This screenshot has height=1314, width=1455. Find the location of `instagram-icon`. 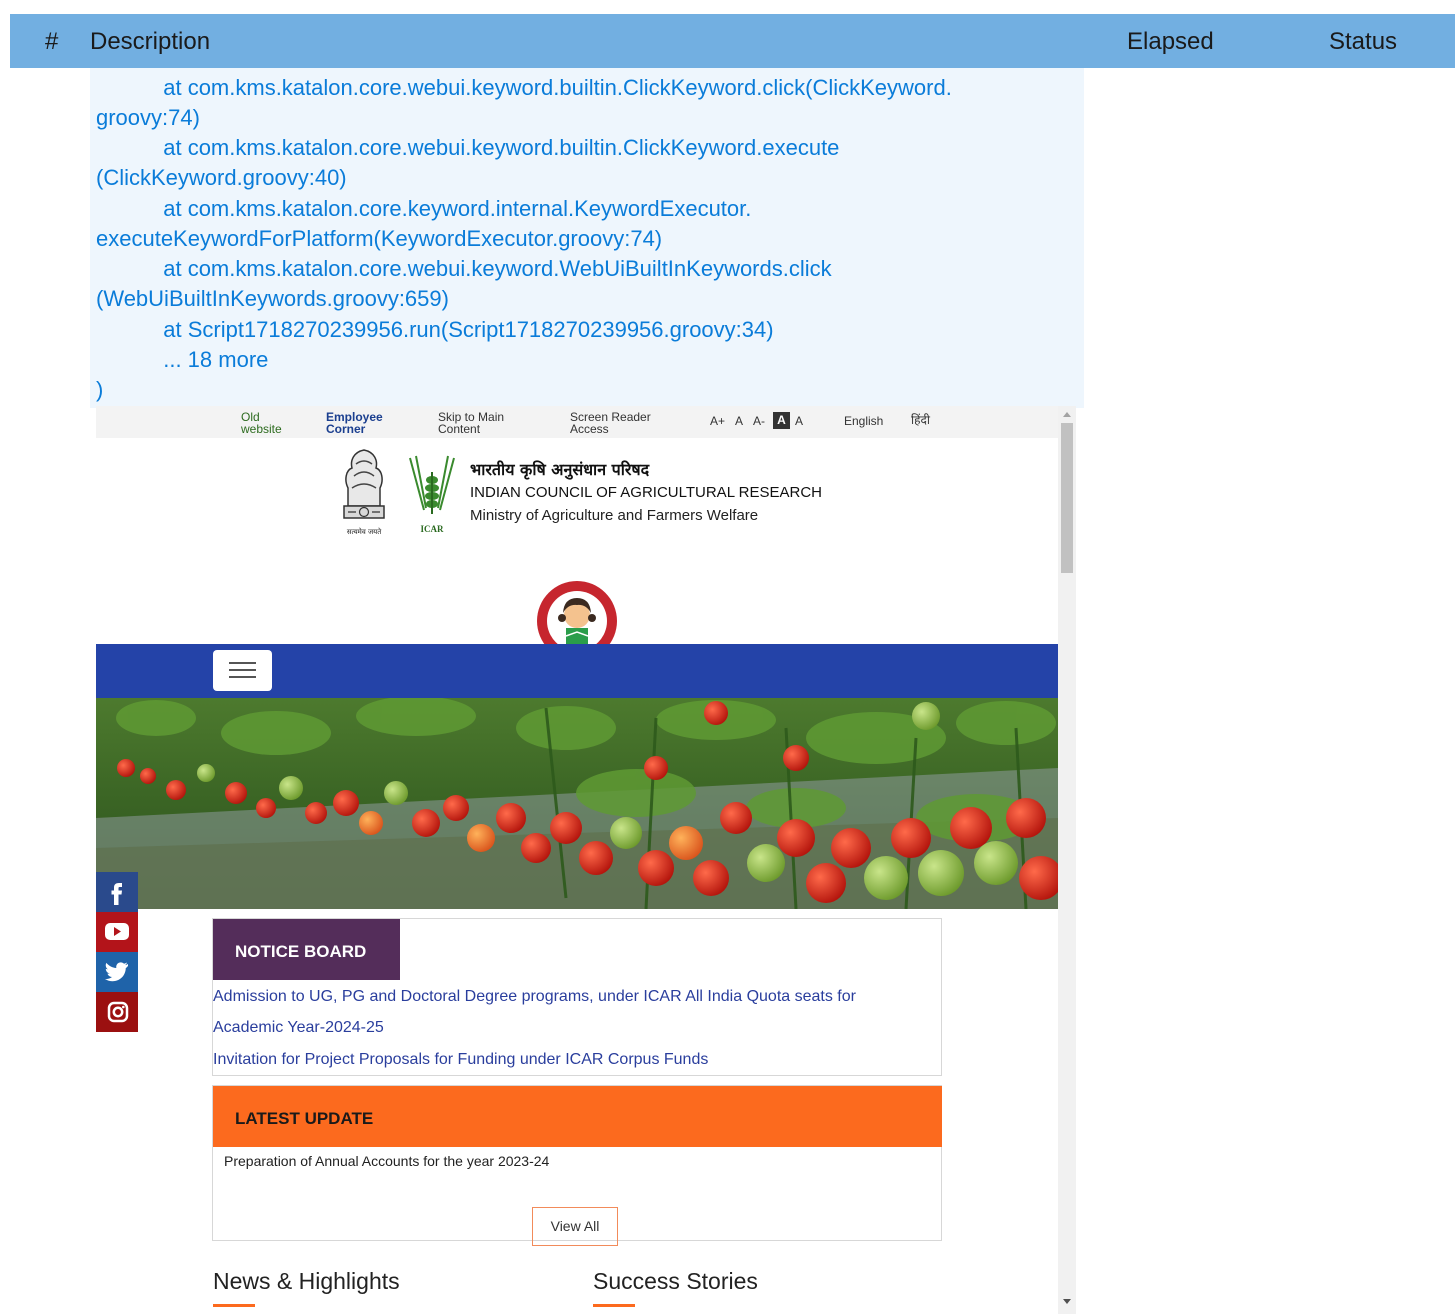

instagram-icon is located at coordinates (118, 1012).